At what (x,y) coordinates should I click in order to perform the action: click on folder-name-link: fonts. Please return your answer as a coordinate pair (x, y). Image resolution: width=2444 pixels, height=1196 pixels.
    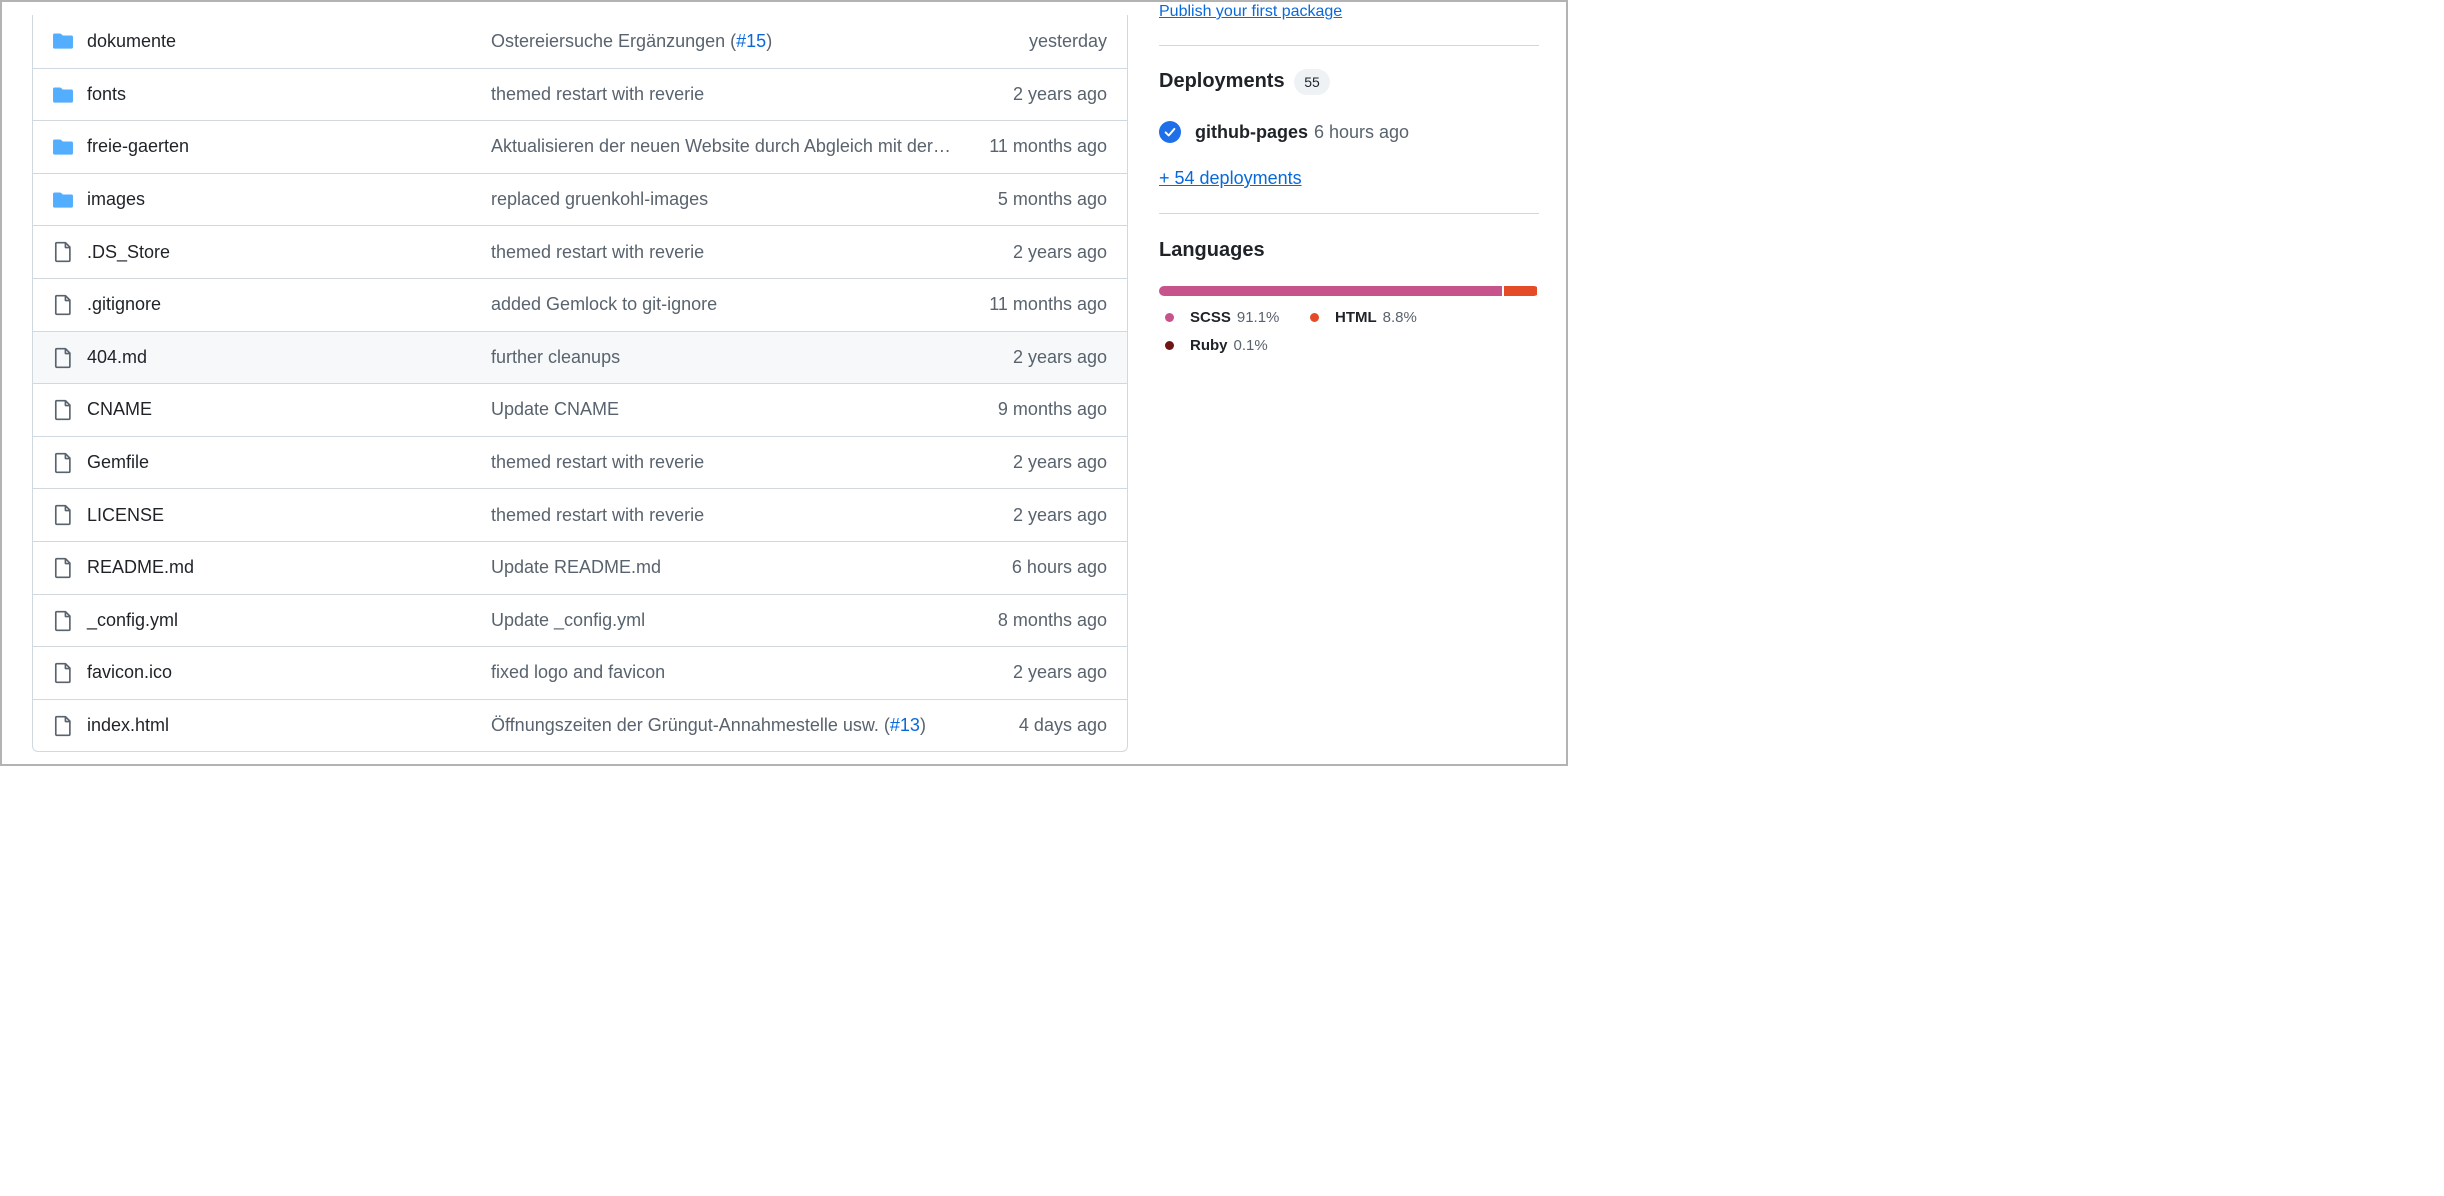
    Looking at the image, I should click on (106, 94).